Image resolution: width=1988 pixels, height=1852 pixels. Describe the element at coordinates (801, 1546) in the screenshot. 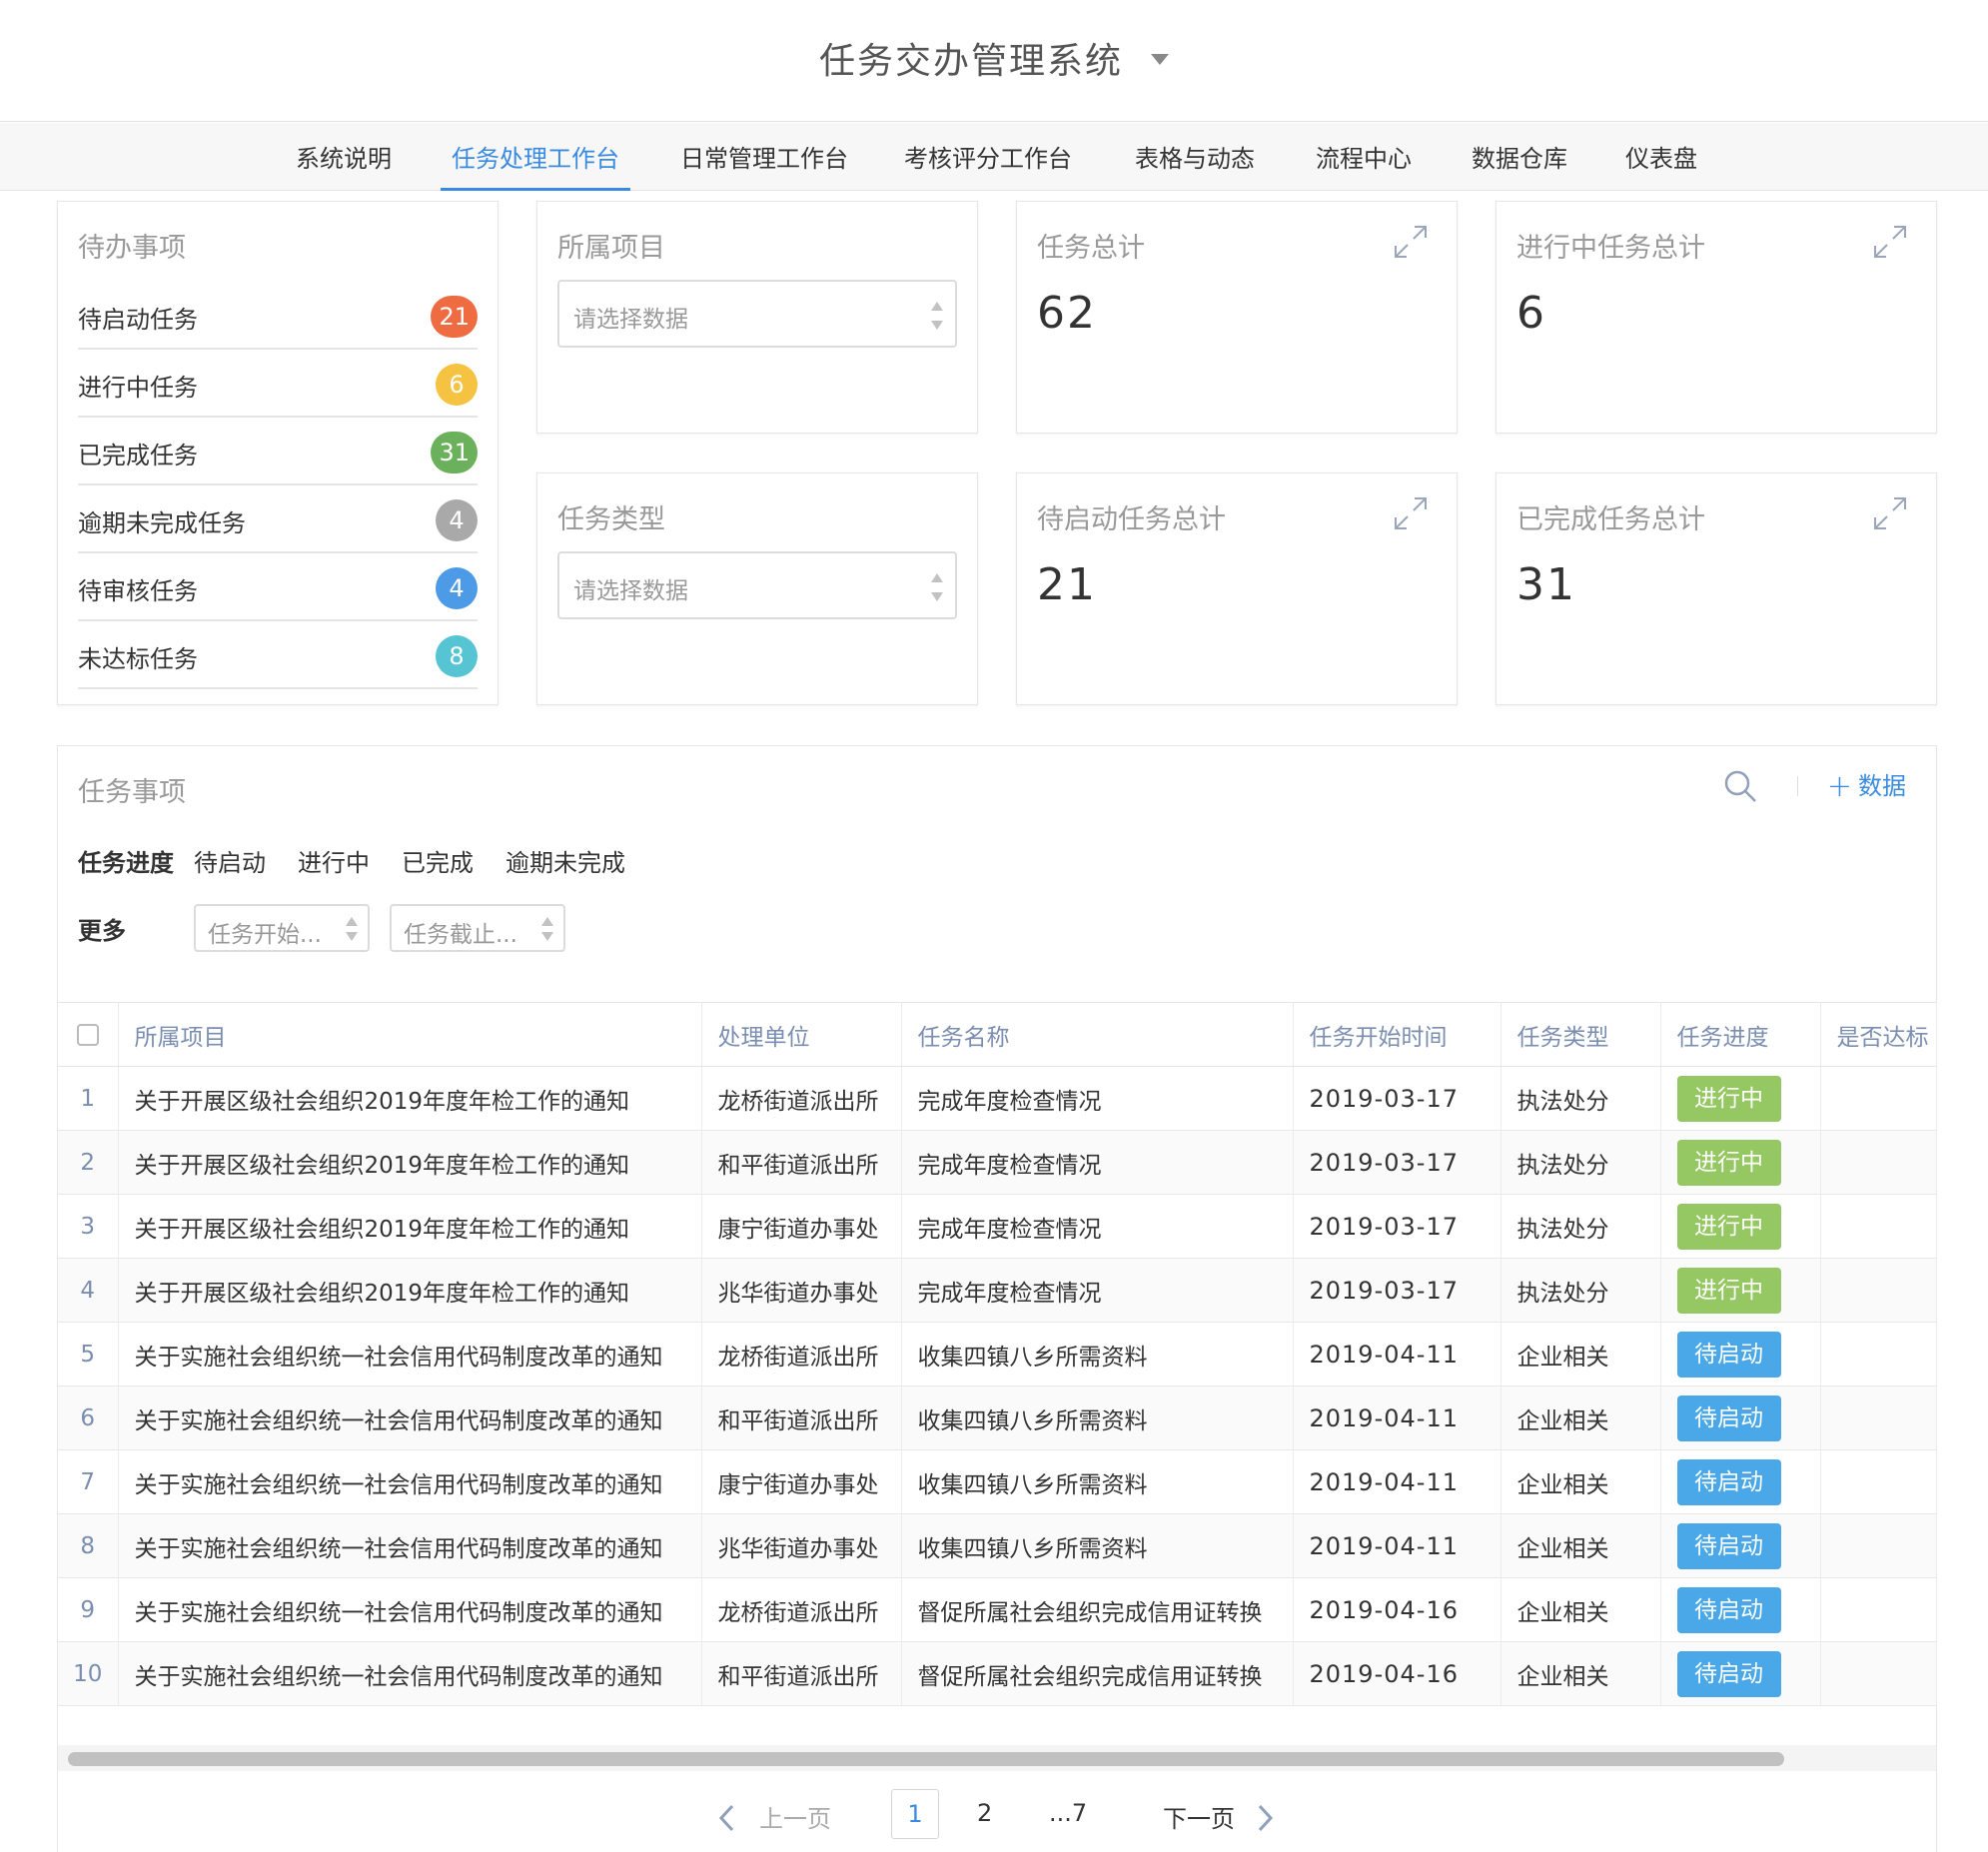

I see `cell-unit: 兆华街道办事处` at that location.